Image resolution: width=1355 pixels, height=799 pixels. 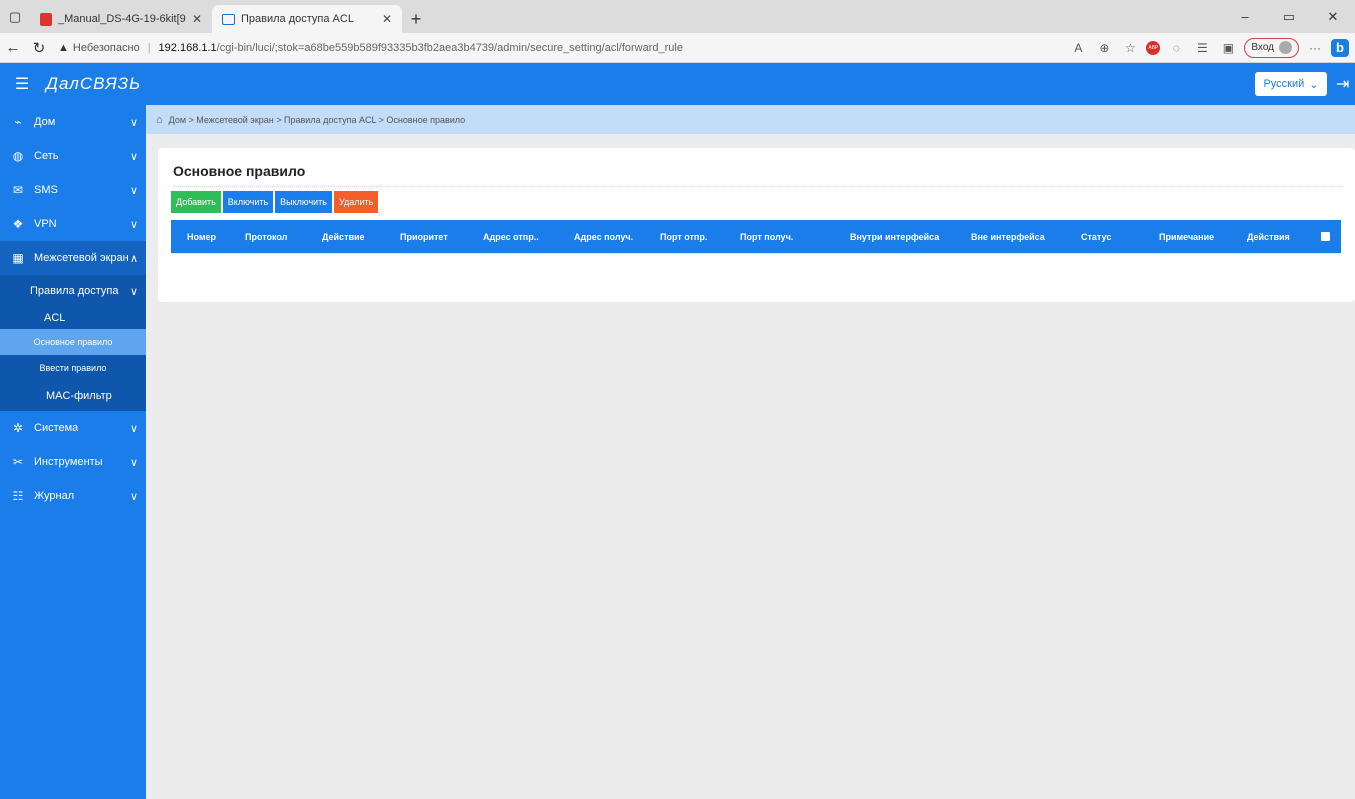 I want to click on login-label: Вход, so click(x=1262, y=47).